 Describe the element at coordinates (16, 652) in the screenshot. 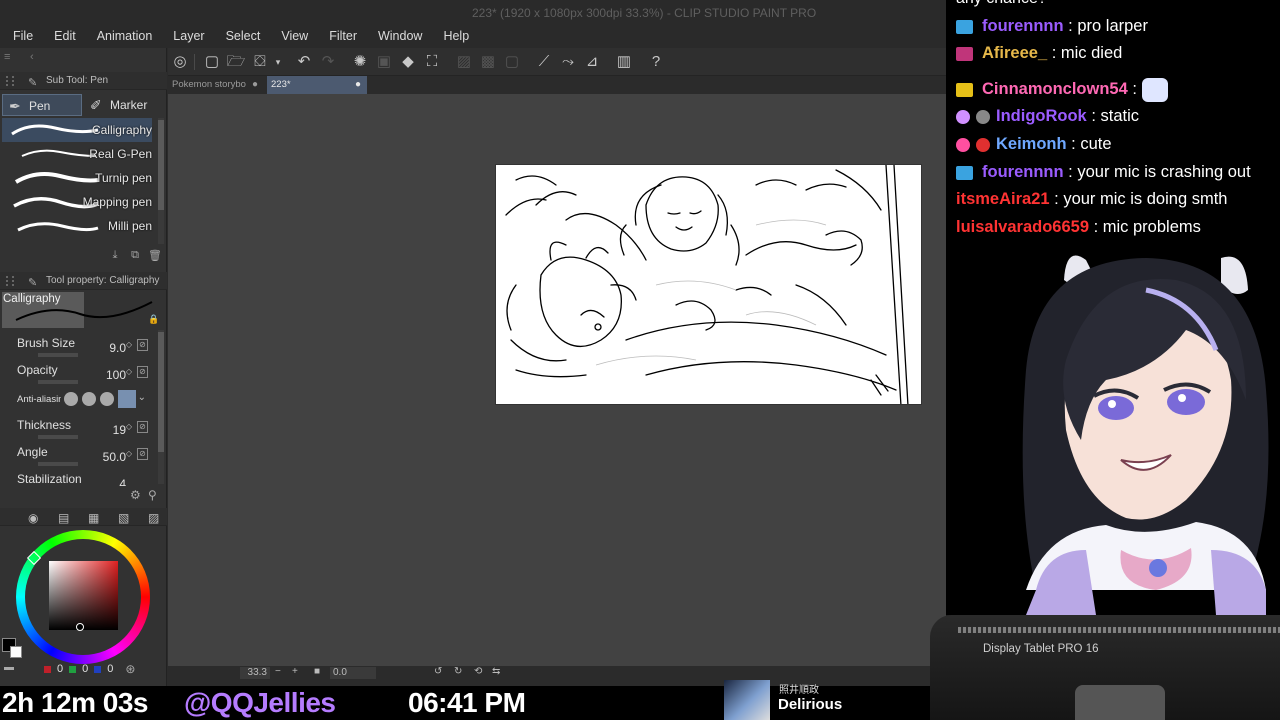

I see `sub-color-swatch` at that location.